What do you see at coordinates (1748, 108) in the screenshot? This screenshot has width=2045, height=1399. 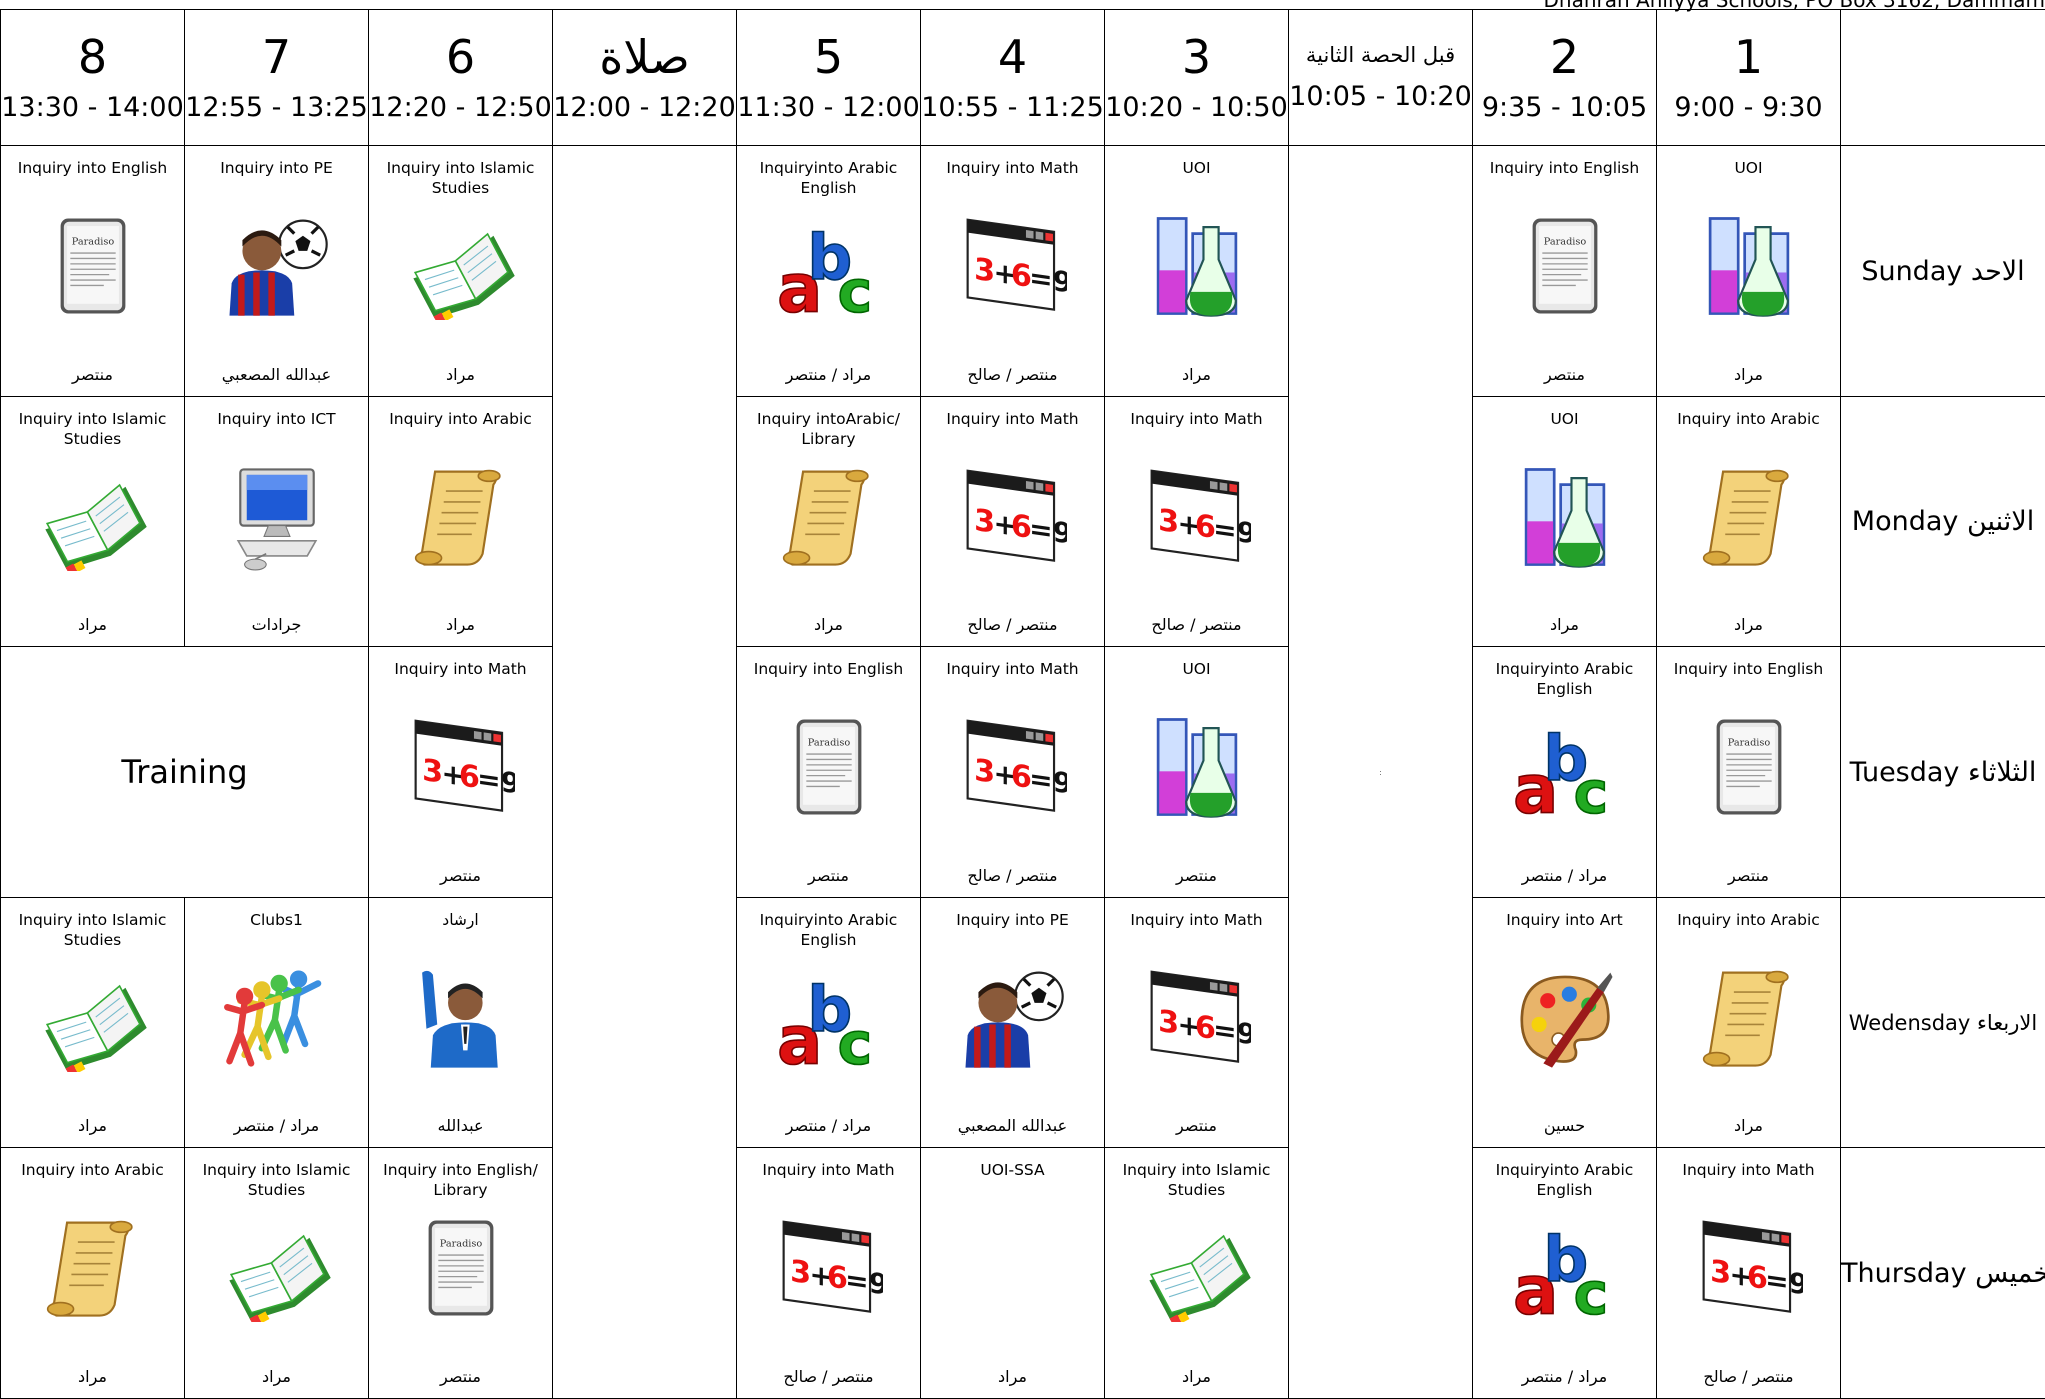 I see `period-time: 9:00 - 9:30` at bounding box center [1748, 108].